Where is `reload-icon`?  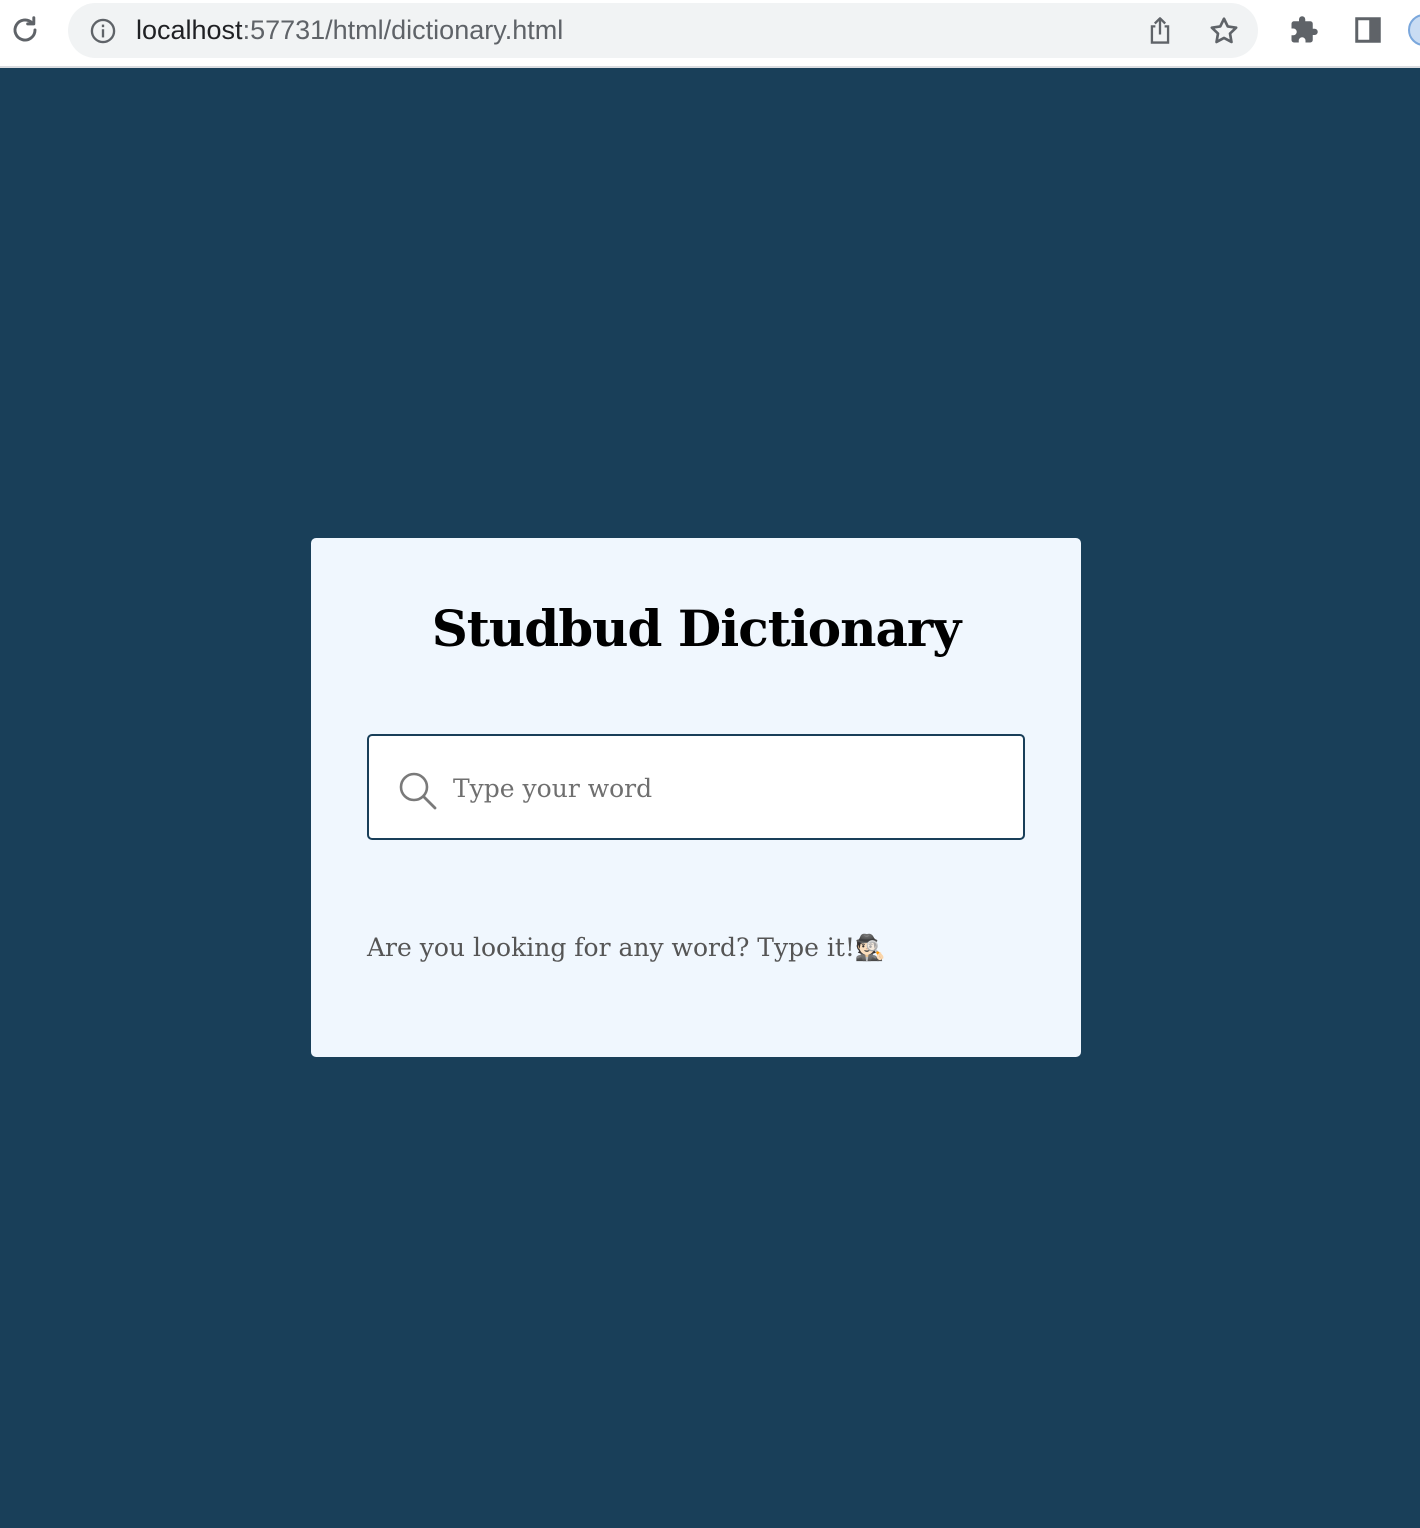
reload-icon is located at coordinates (25, 30).